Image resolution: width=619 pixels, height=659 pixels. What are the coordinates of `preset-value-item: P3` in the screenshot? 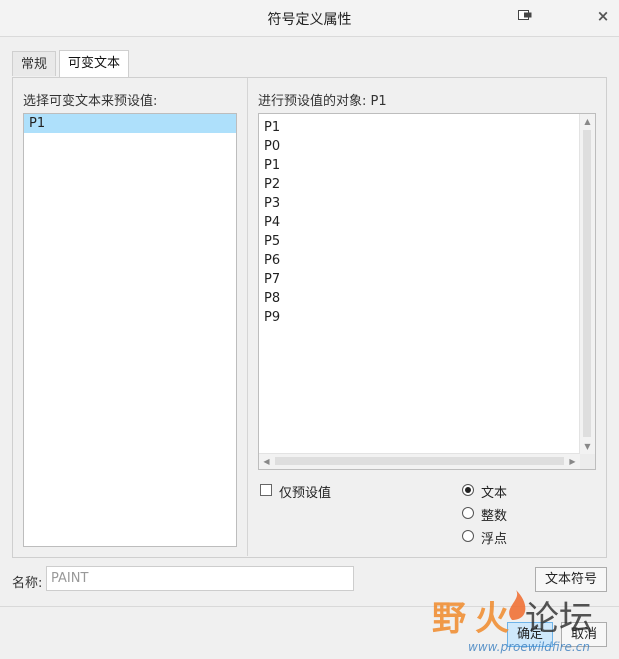 It's located at (427, 203).